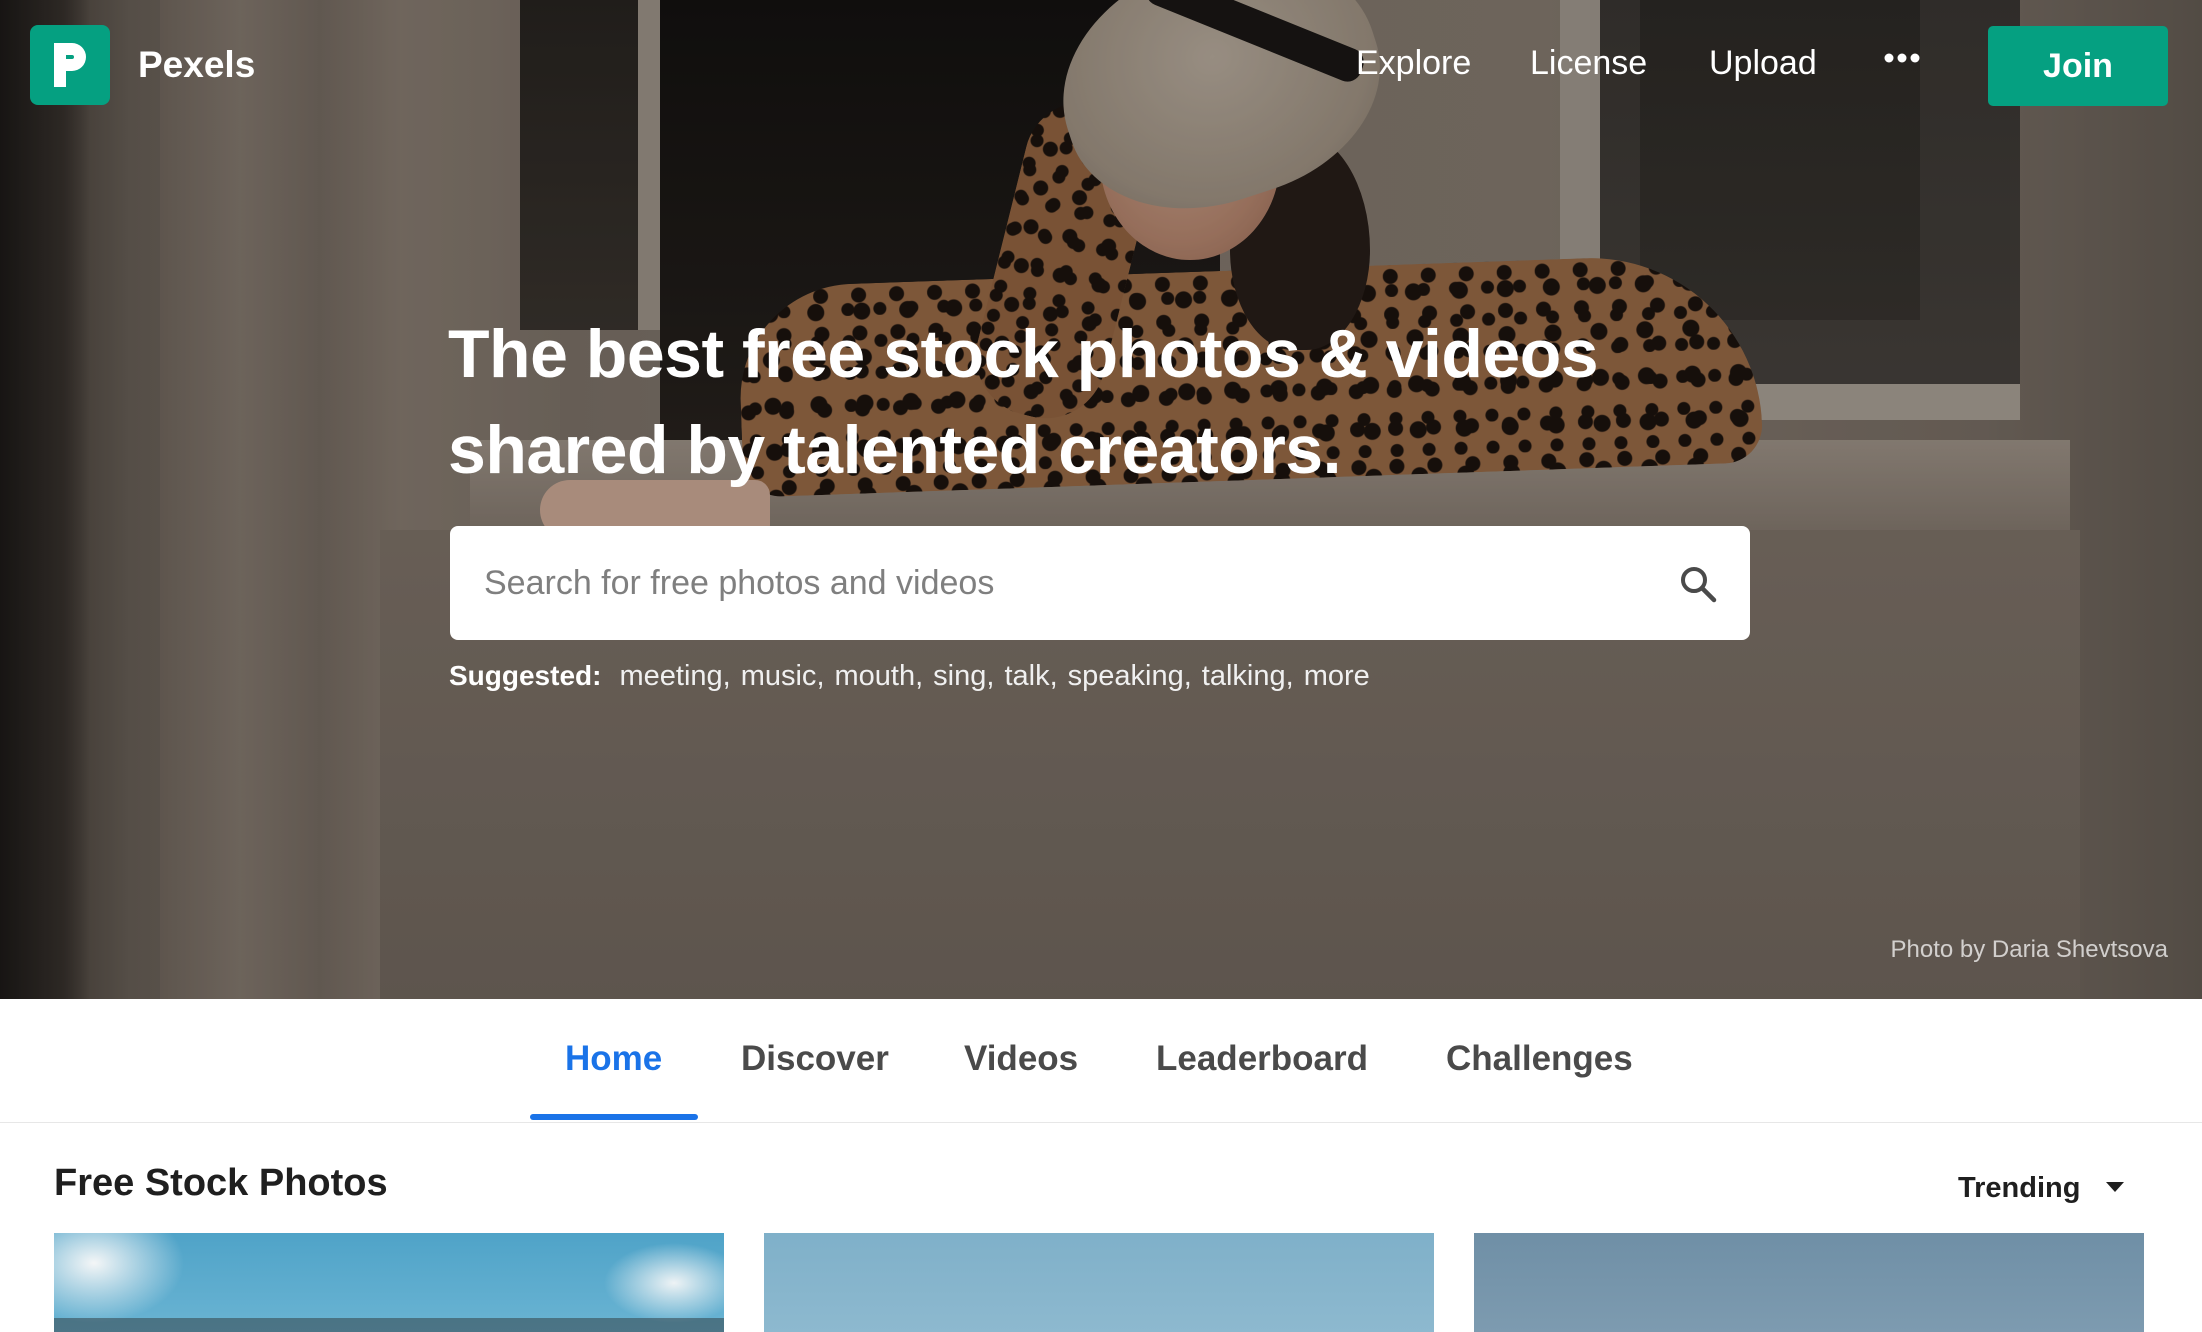 The width and height of the screenshot is (2202, 1332). I want to click on nav-upload-link: Upload, so click(1763, 63).